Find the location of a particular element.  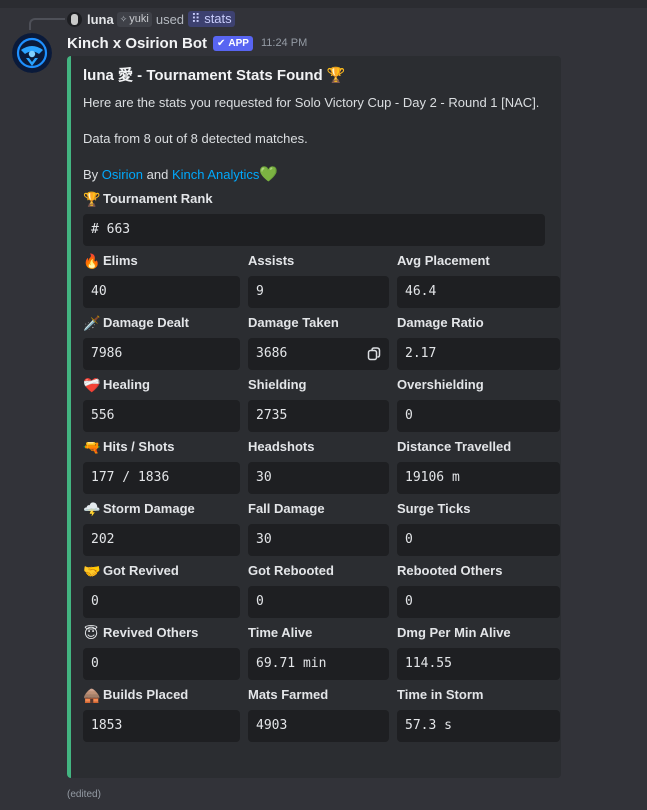

stat-field: Dmg Per Min Alive 114.55 is located at coordinates (478, 652).